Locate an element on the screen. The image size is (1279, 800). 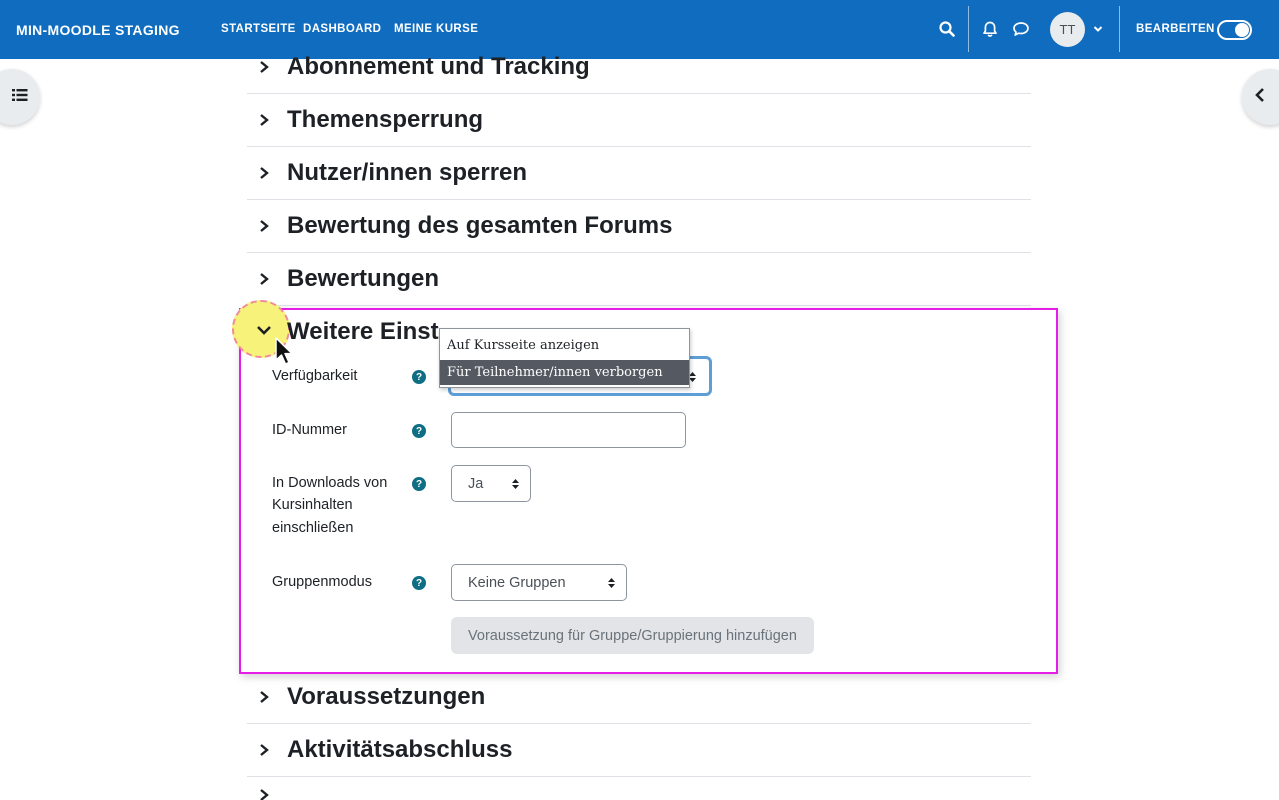
dropdown-option-show-on-course-page: Auf Kursseite anzeigen is located at coordinates (564, 345).